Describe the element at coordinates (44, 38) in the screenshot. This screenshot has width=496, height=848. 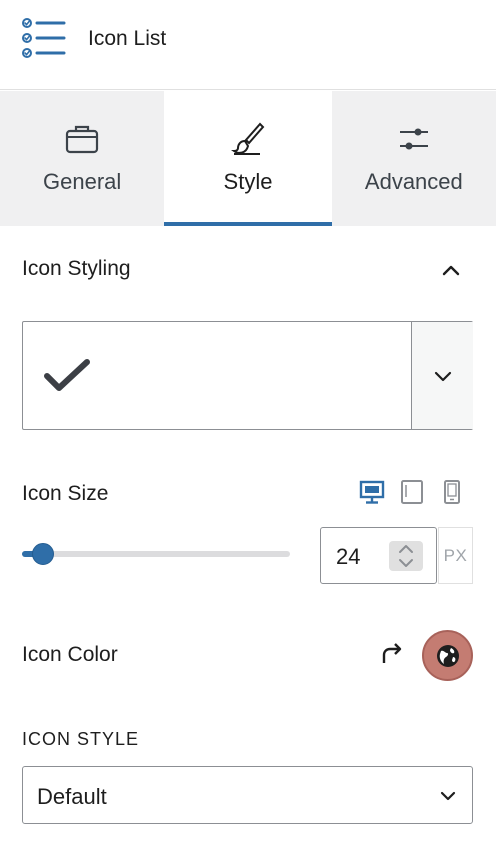
I see `list-check-icon` at that location.